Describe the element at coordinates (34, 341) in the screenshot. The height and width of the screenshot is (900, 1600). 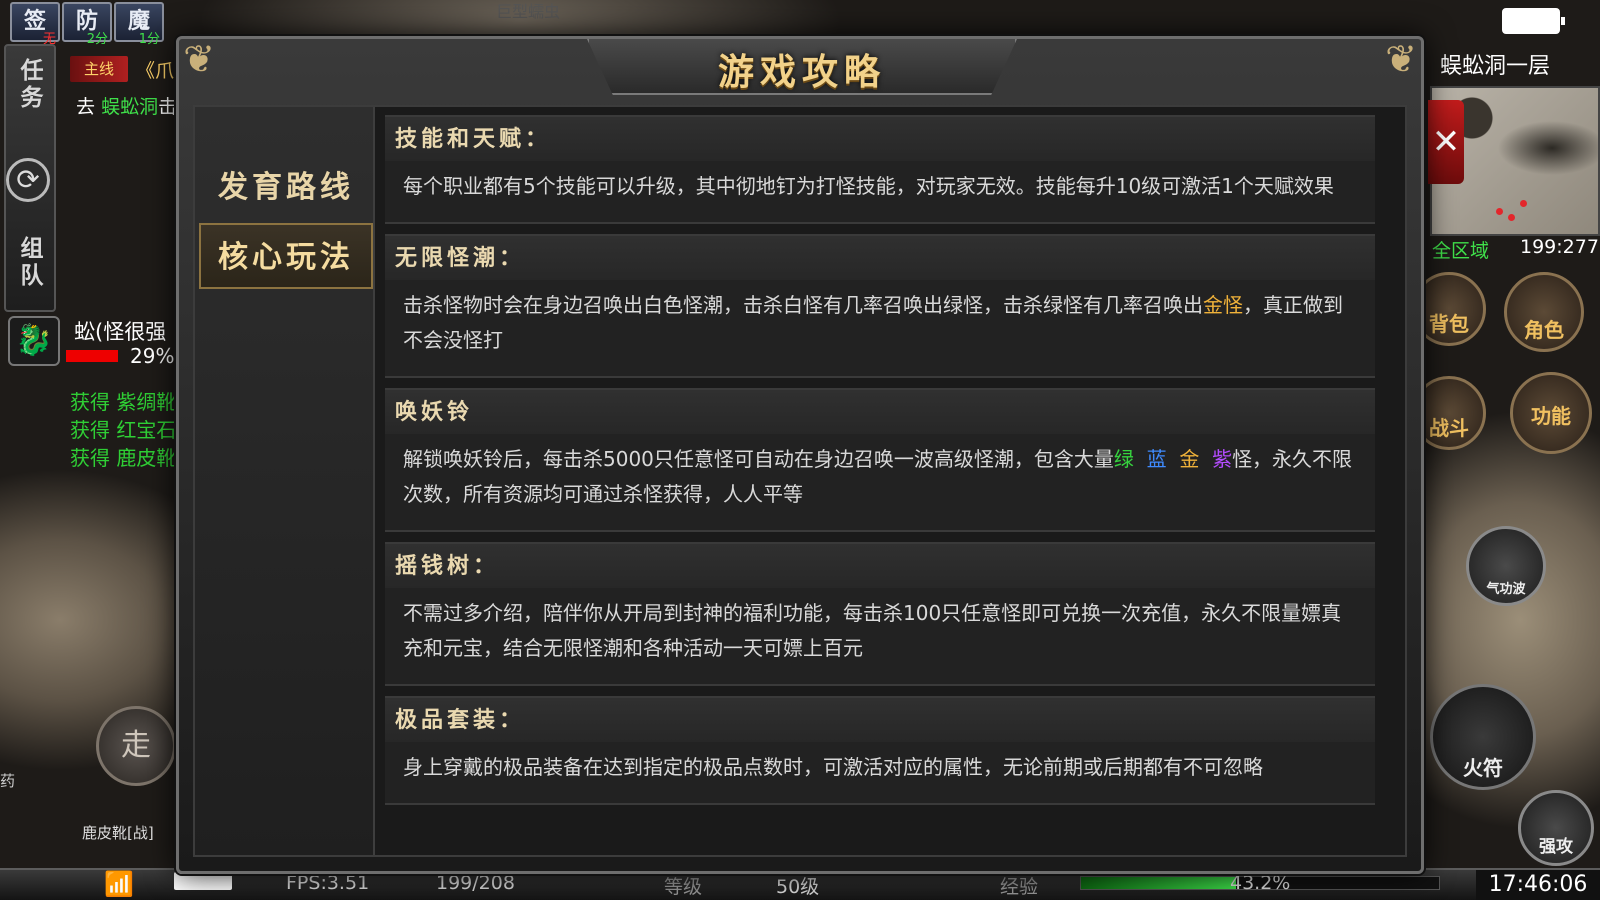
I see `dragon-icon: 🐉` at that location.